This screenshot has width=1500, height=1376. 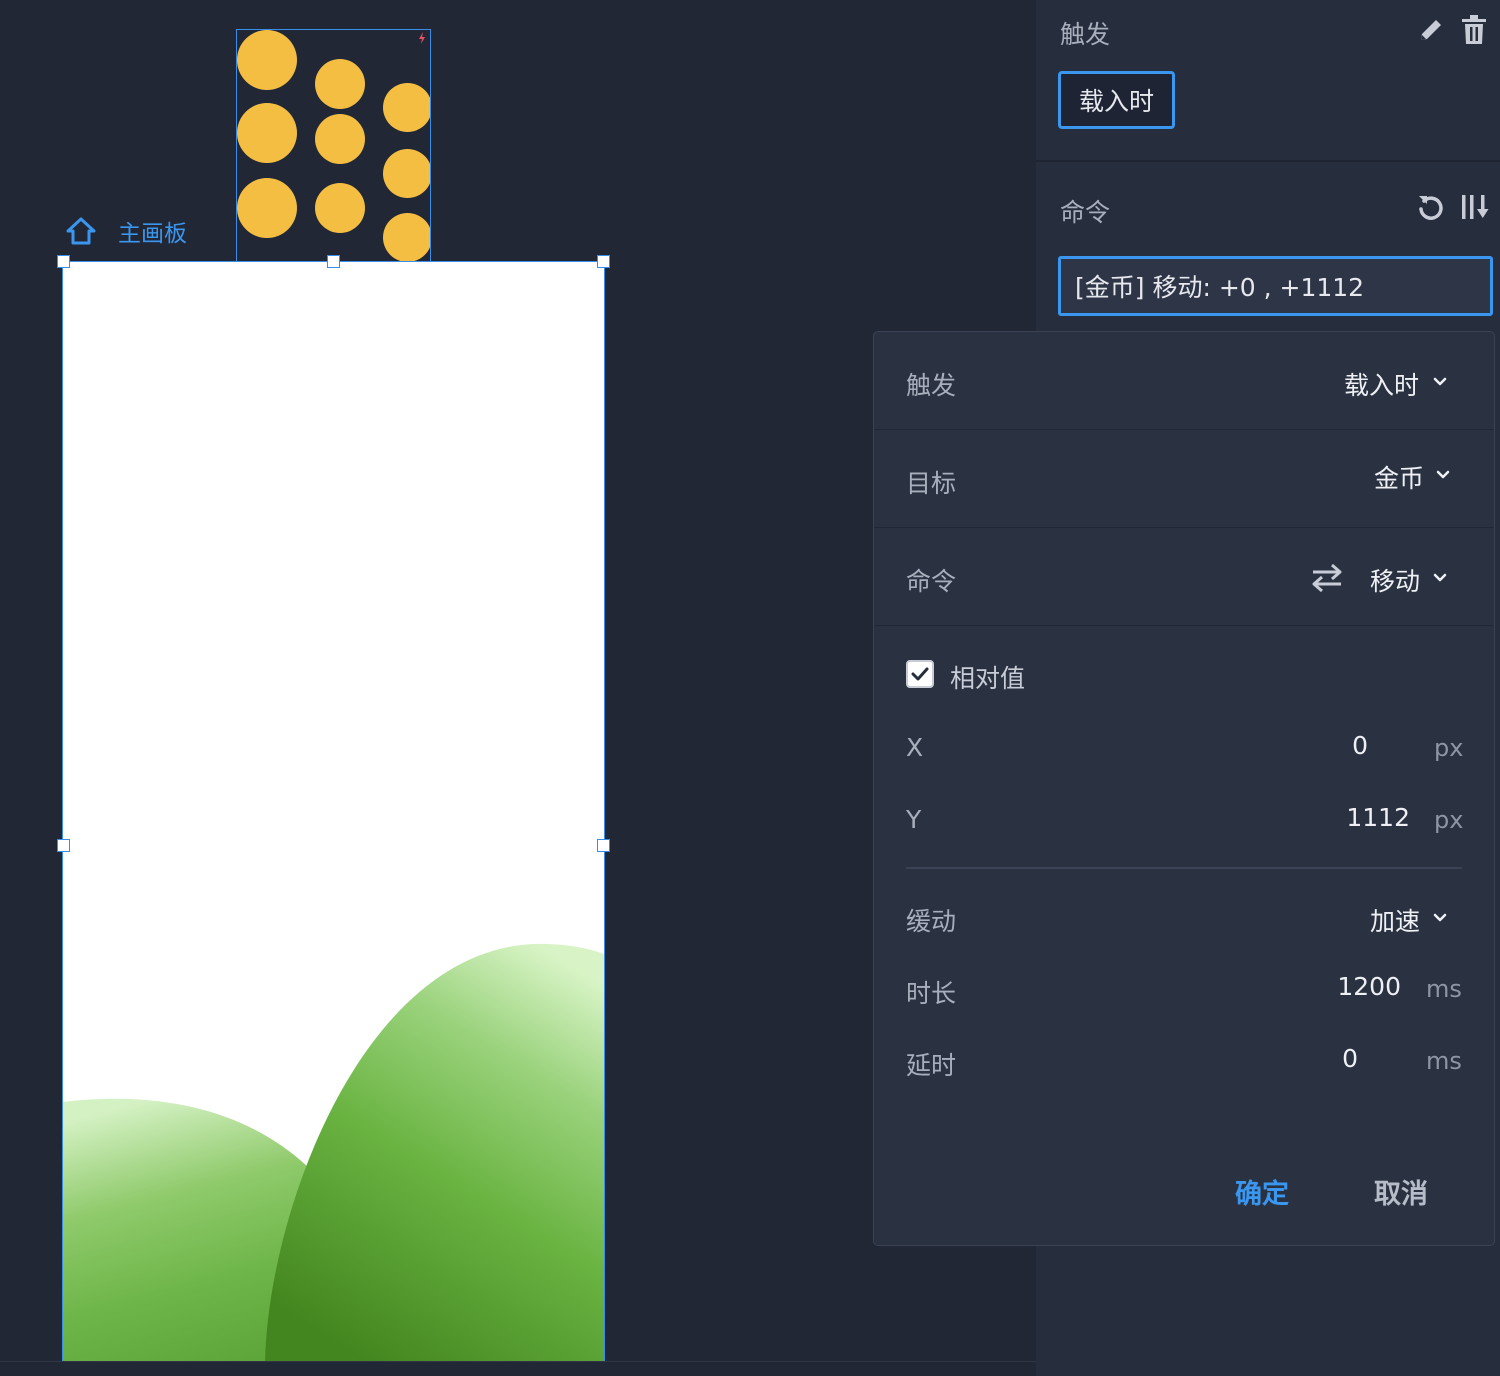 What do you see at coordinates (1116, 100) in the screenshot?
I see `trigger-chip: 载入时` at bounding box center [1116, 100].